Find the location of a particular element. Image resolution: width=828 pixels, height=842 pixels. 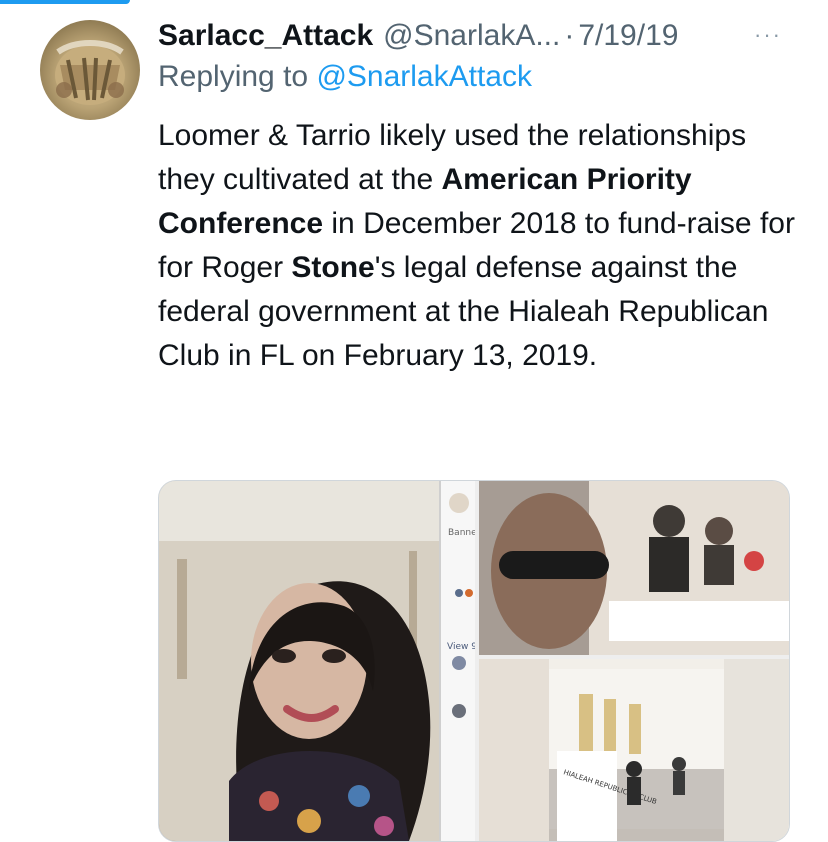

display-name: Sarlacc_Attack is located at coordinates (265, 36).